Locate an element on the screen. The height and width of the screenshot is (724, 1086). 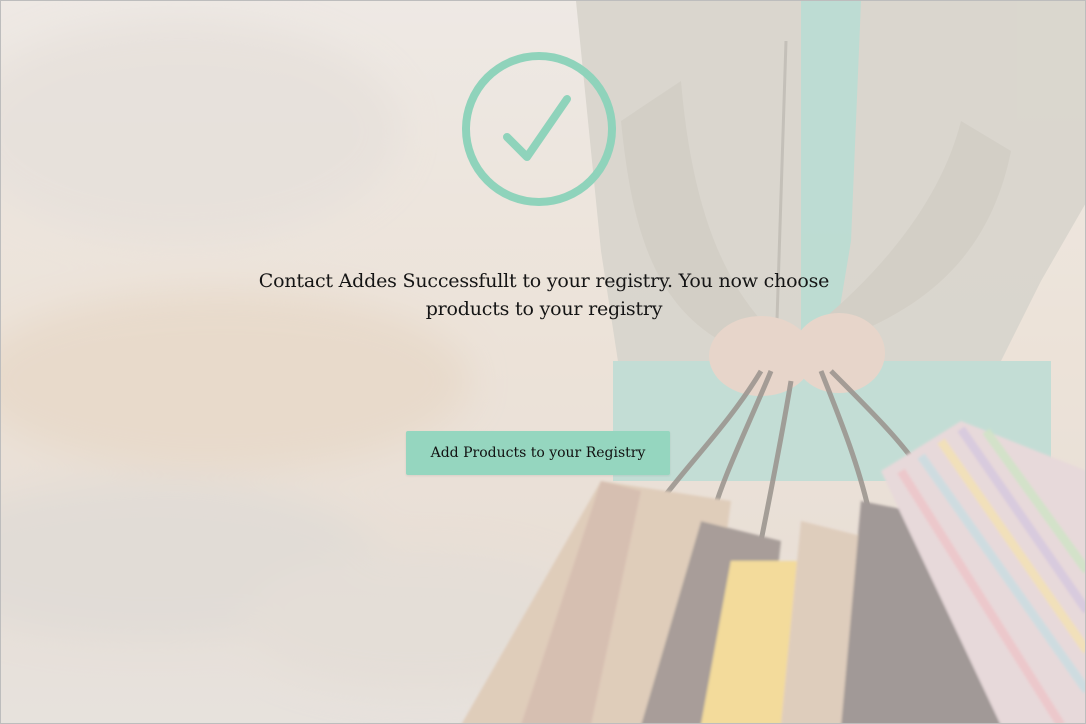
checkmark-circle-icon is located at coordinates (539, 129).